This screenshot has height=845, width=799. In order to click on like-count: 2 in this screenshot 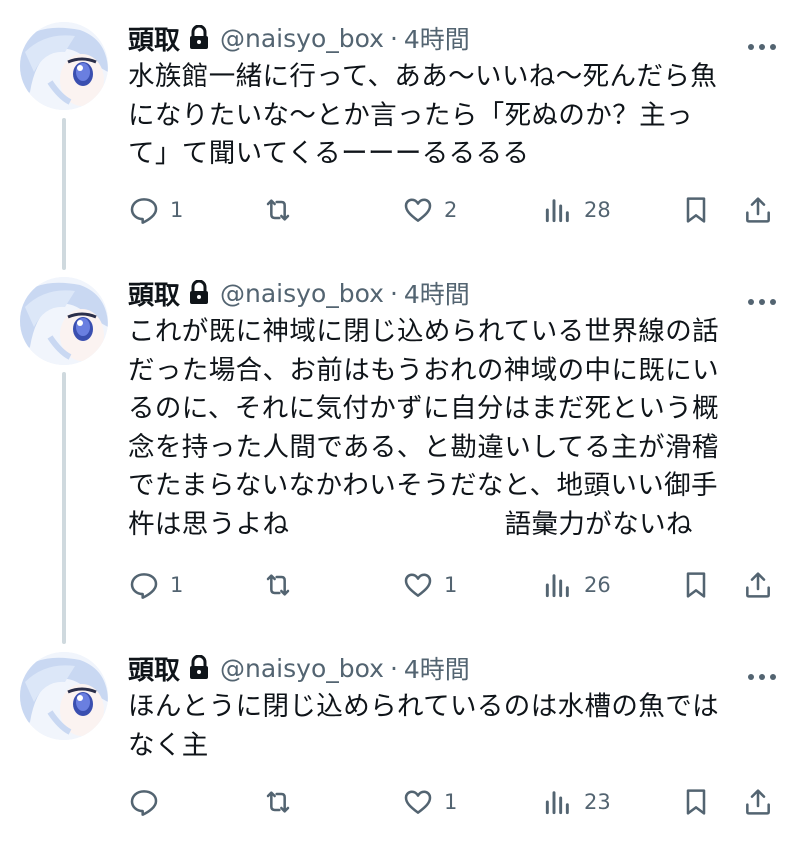, I will do `click(451, 210)`.